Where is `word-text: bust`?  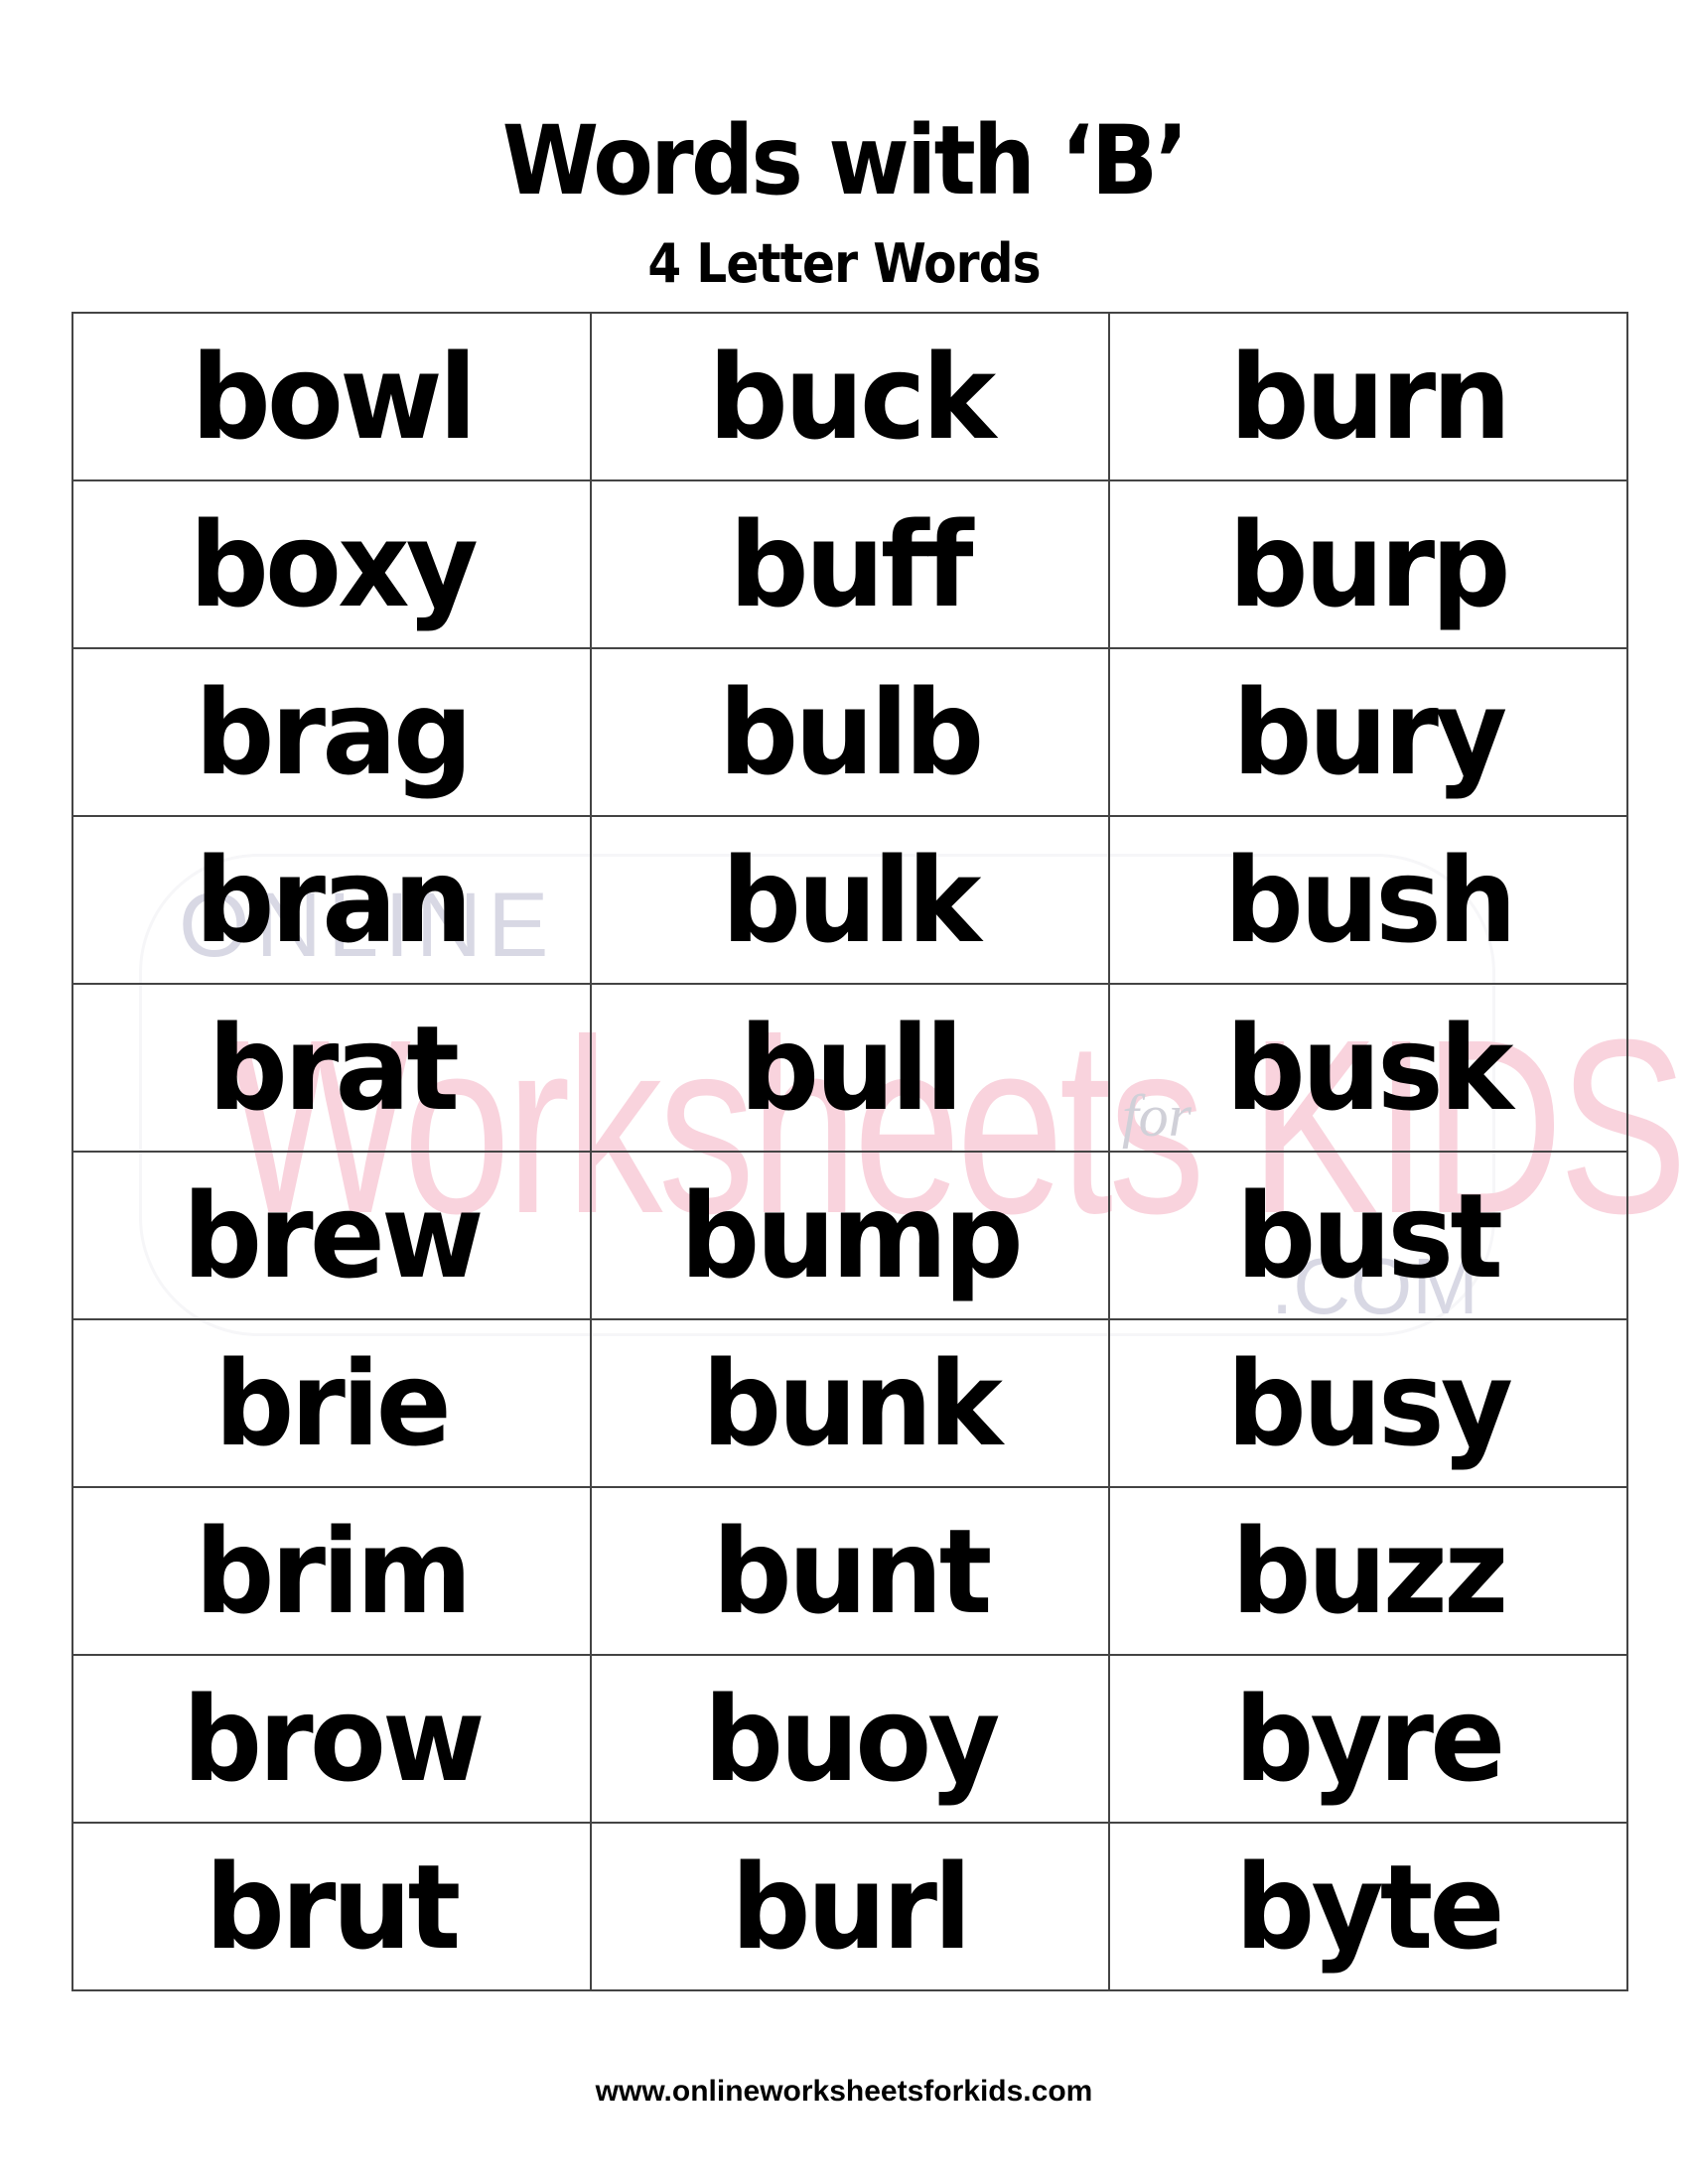
word-text: bust is located at coordinates (1369, 1235).